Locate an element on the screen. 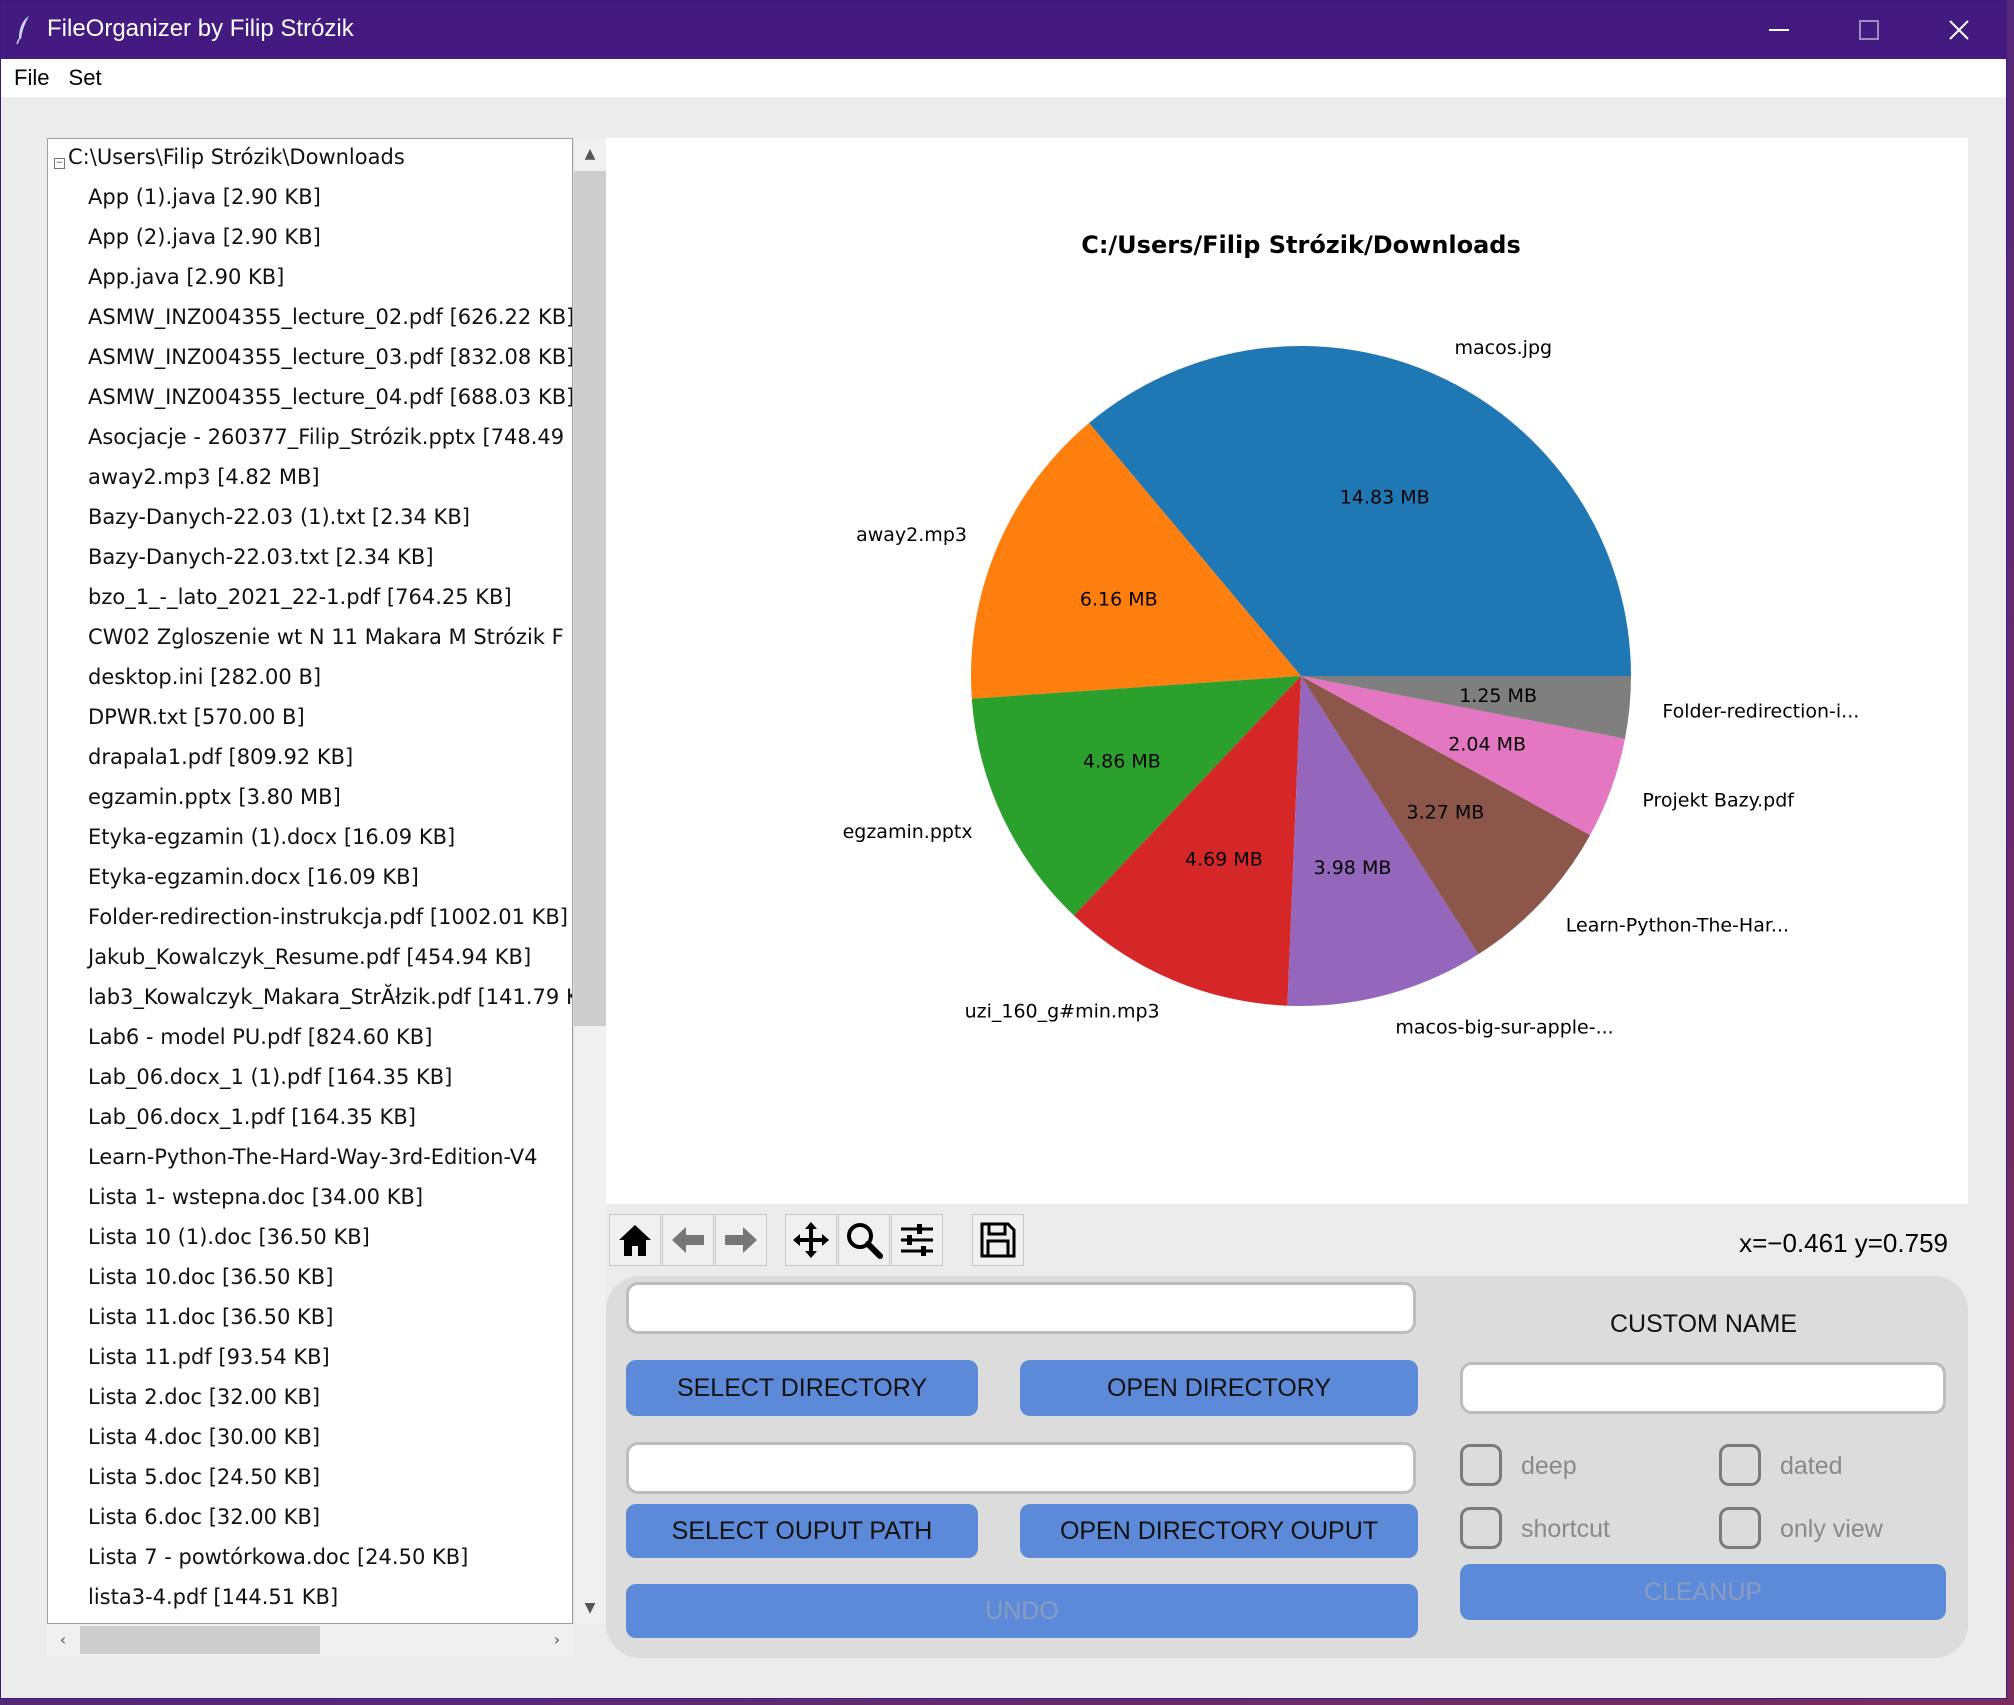 The image size is (2014, 1705). save-icon is located at coordinates (998, 1240).